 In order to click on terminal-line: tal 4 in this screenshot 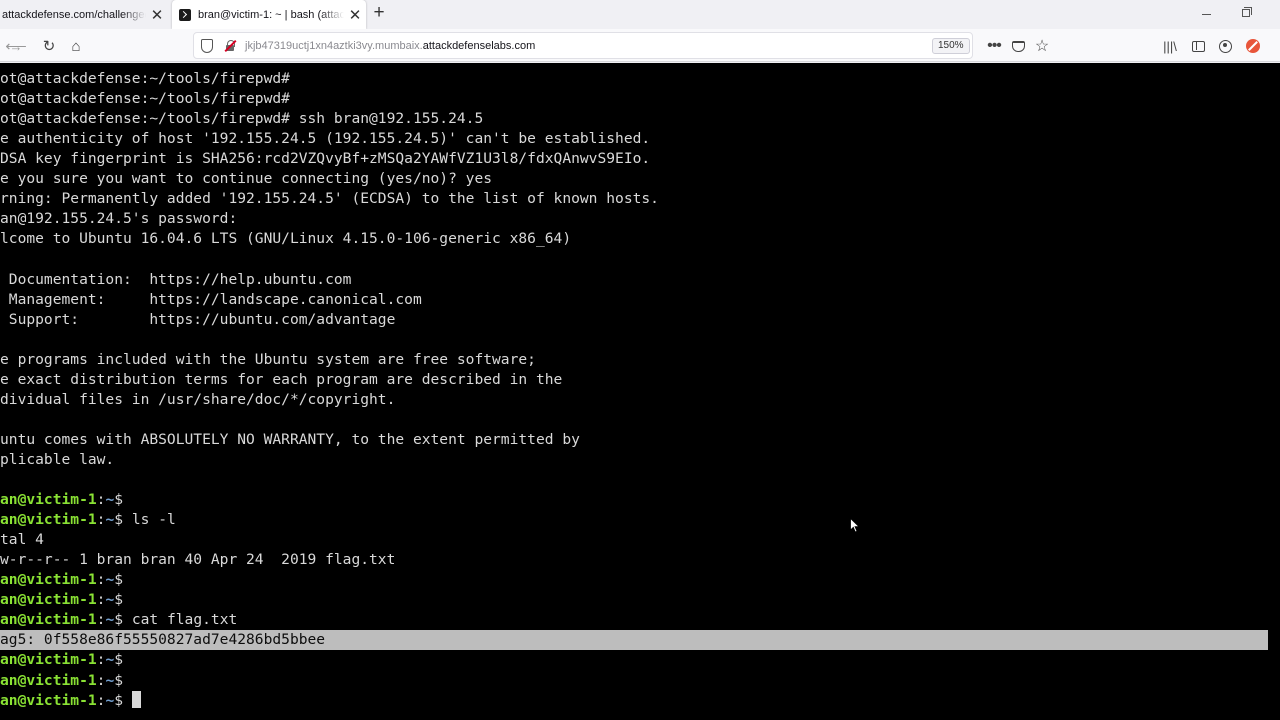, I will do `click(22, 540)`.